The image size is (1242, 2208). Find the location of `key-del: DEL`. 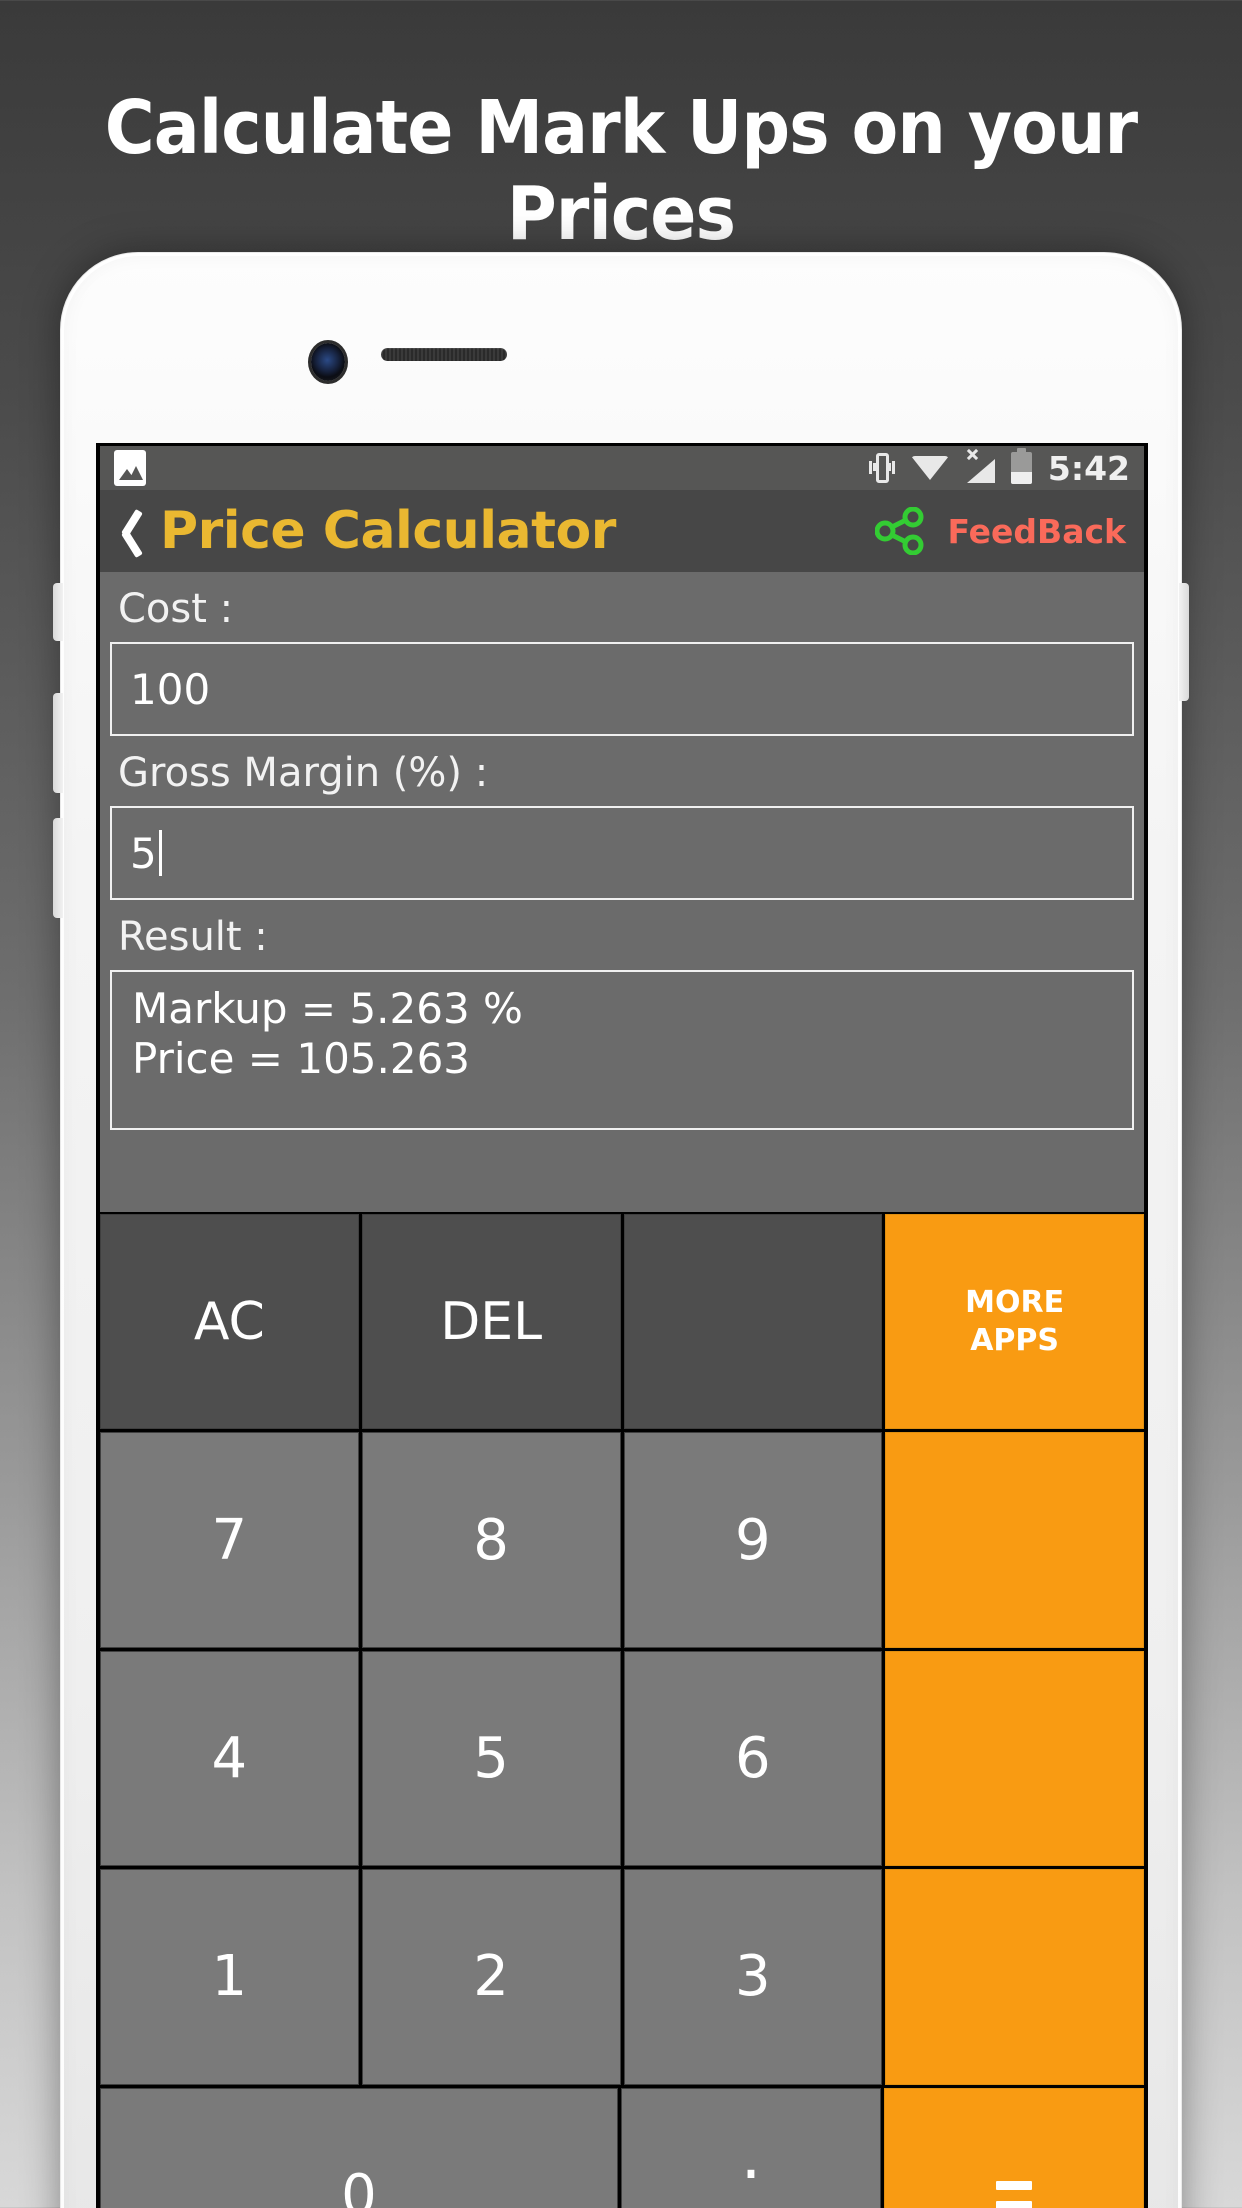

key-del: DEL is located at coordinates (491, 1322).